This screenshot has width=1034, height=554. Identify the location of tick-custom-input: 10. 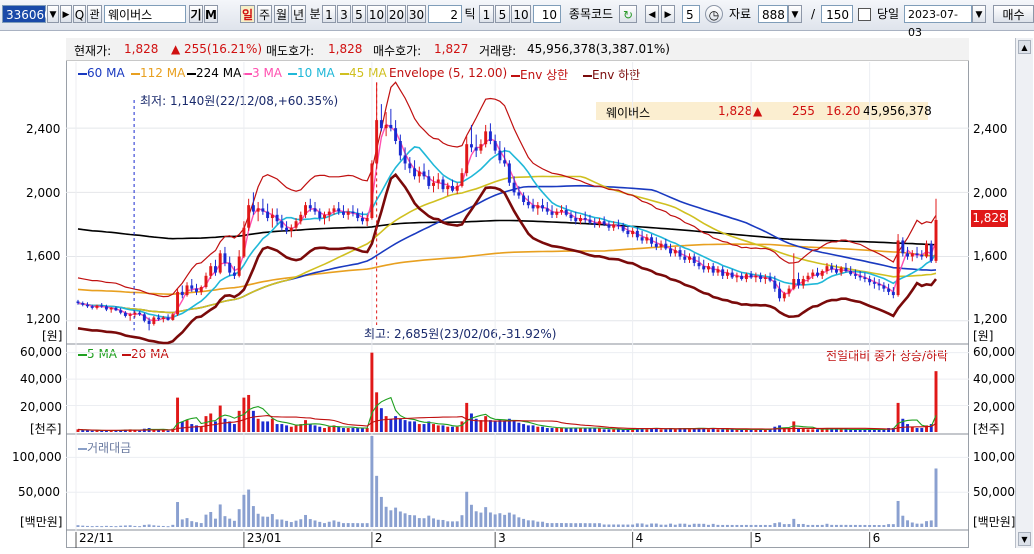
(547, 14).